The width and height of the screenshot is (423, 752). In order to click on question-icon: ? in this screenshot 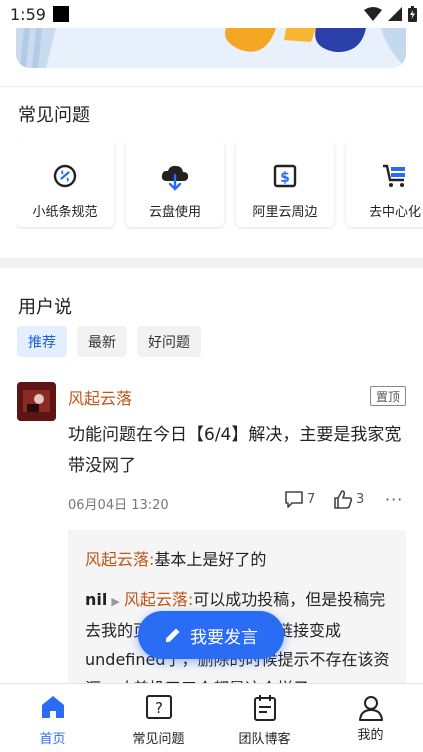, I will do `click(158, 708)`.